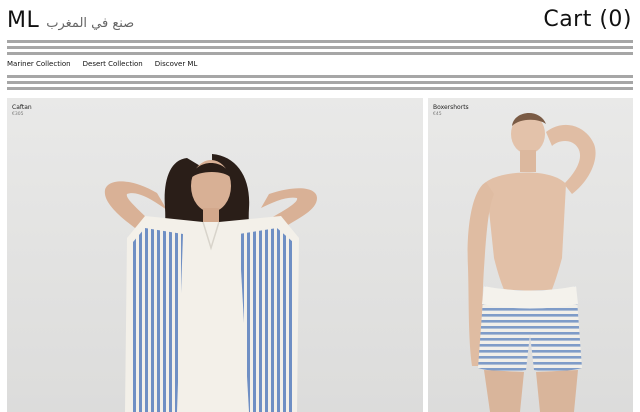 The height and width of the screenshot is (412, 640). I want to click on product-name: Caftan, so click(22, 107).